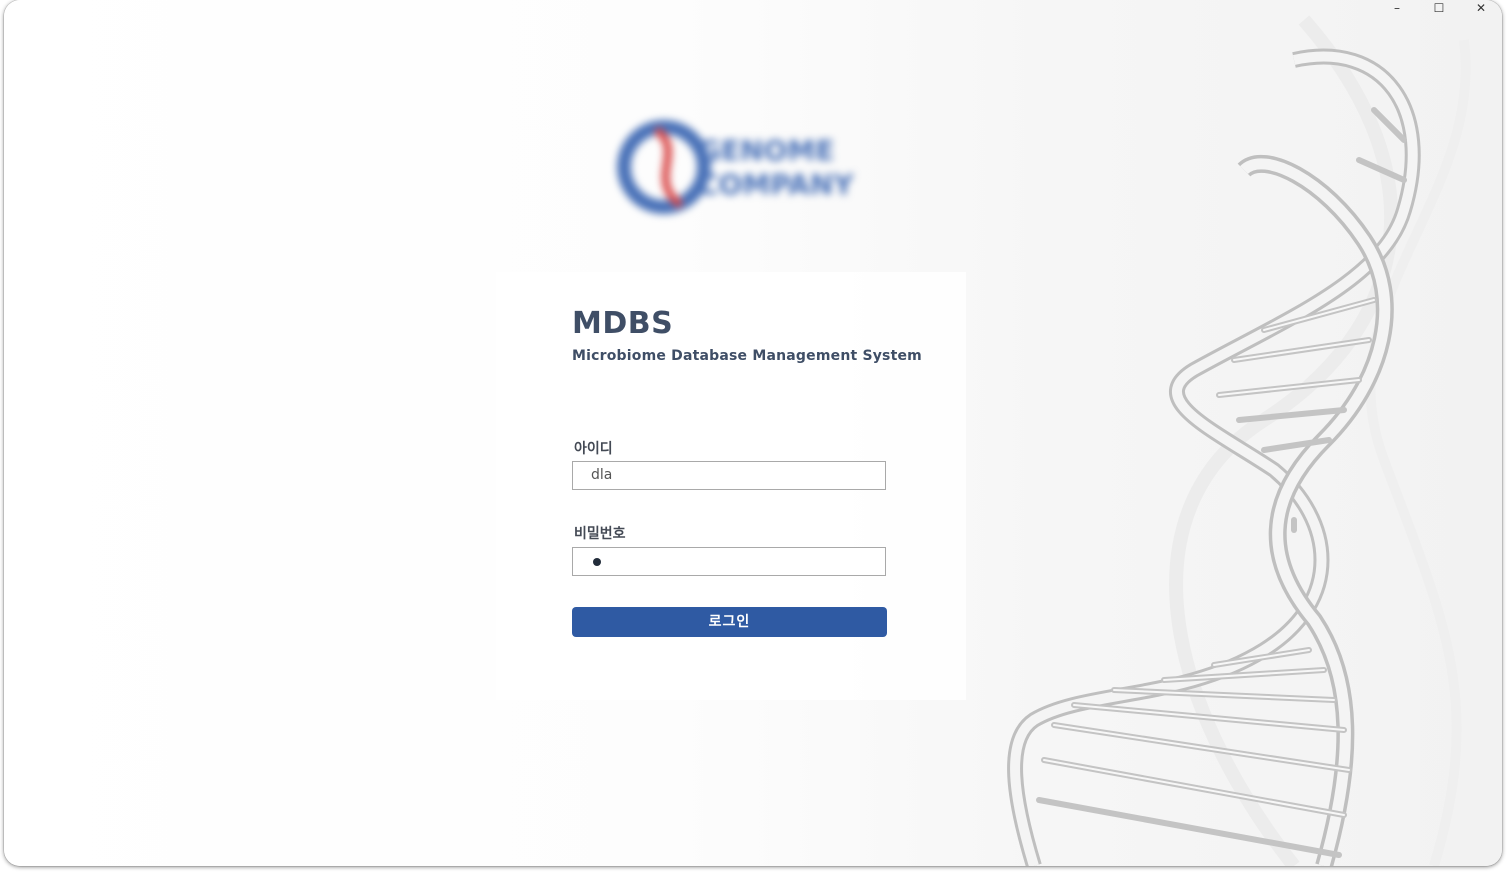 The height and width of the screenshot is (875, 1508). I want to click on window-controls: – ☐ ✕, so click(1439, 8).